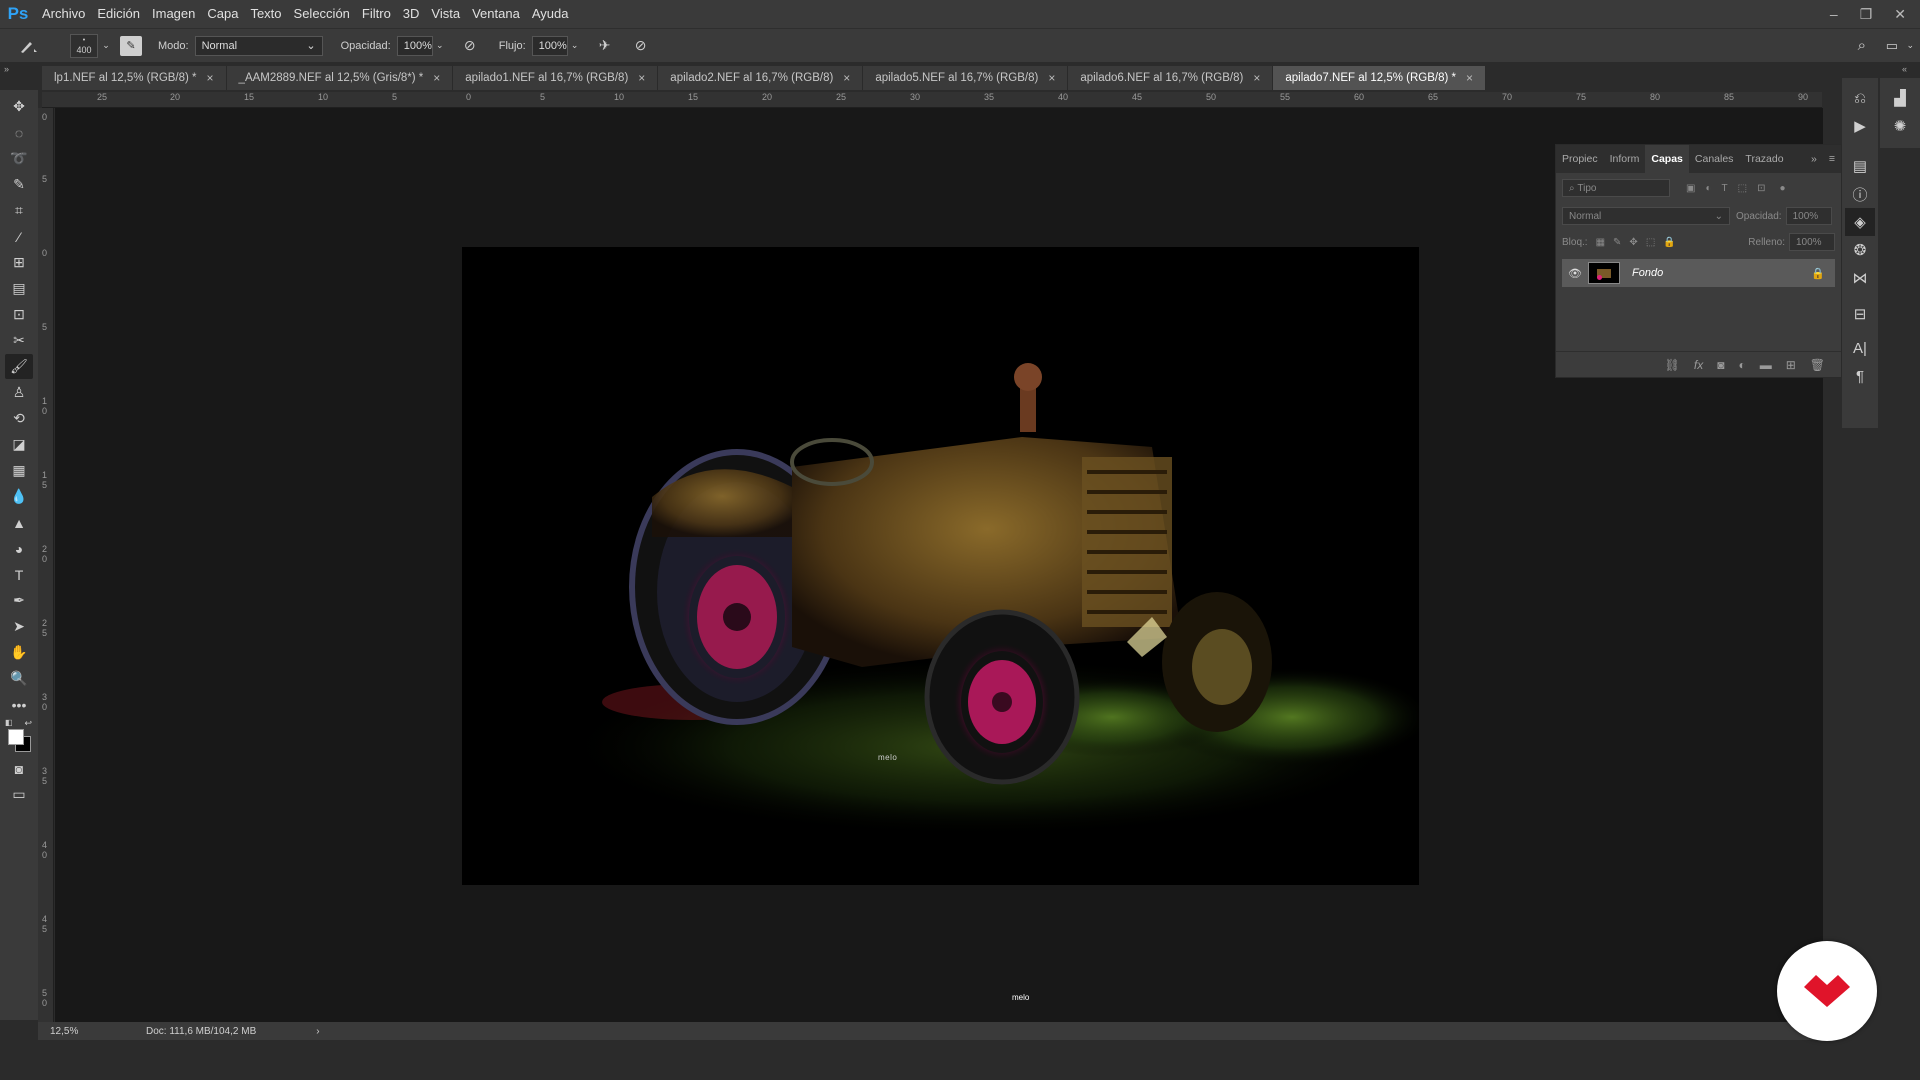 The height and width of the screenshot is (1080, 1920). What do you see at coordinates (19, 548) in the screenshot?
I see `dodge-tool-icon: ◕` at bounding box center [19, 548].